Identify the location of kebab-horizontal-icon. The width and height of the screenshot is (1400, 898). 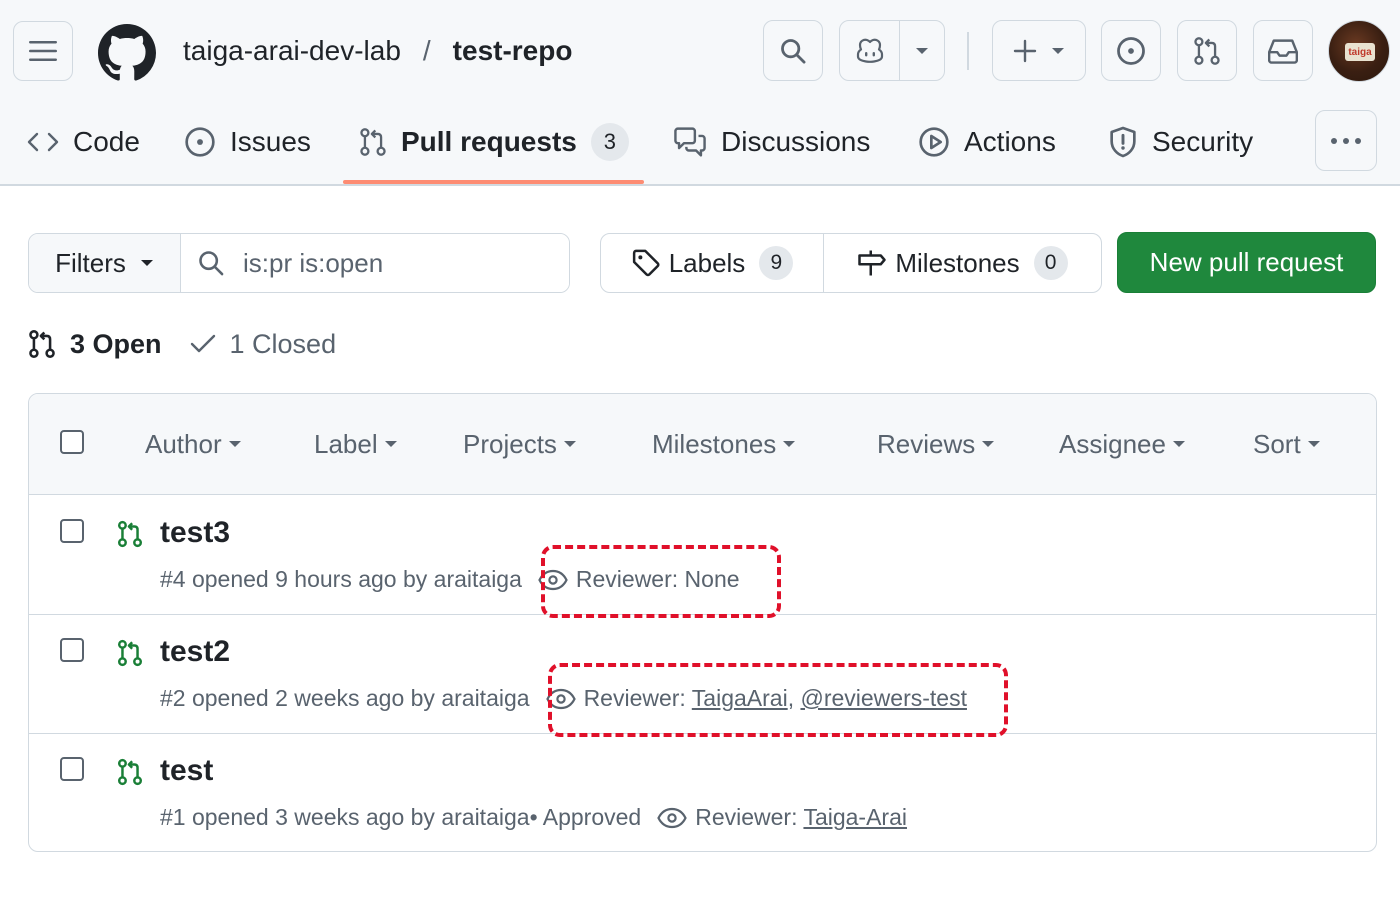
(1346, 140).